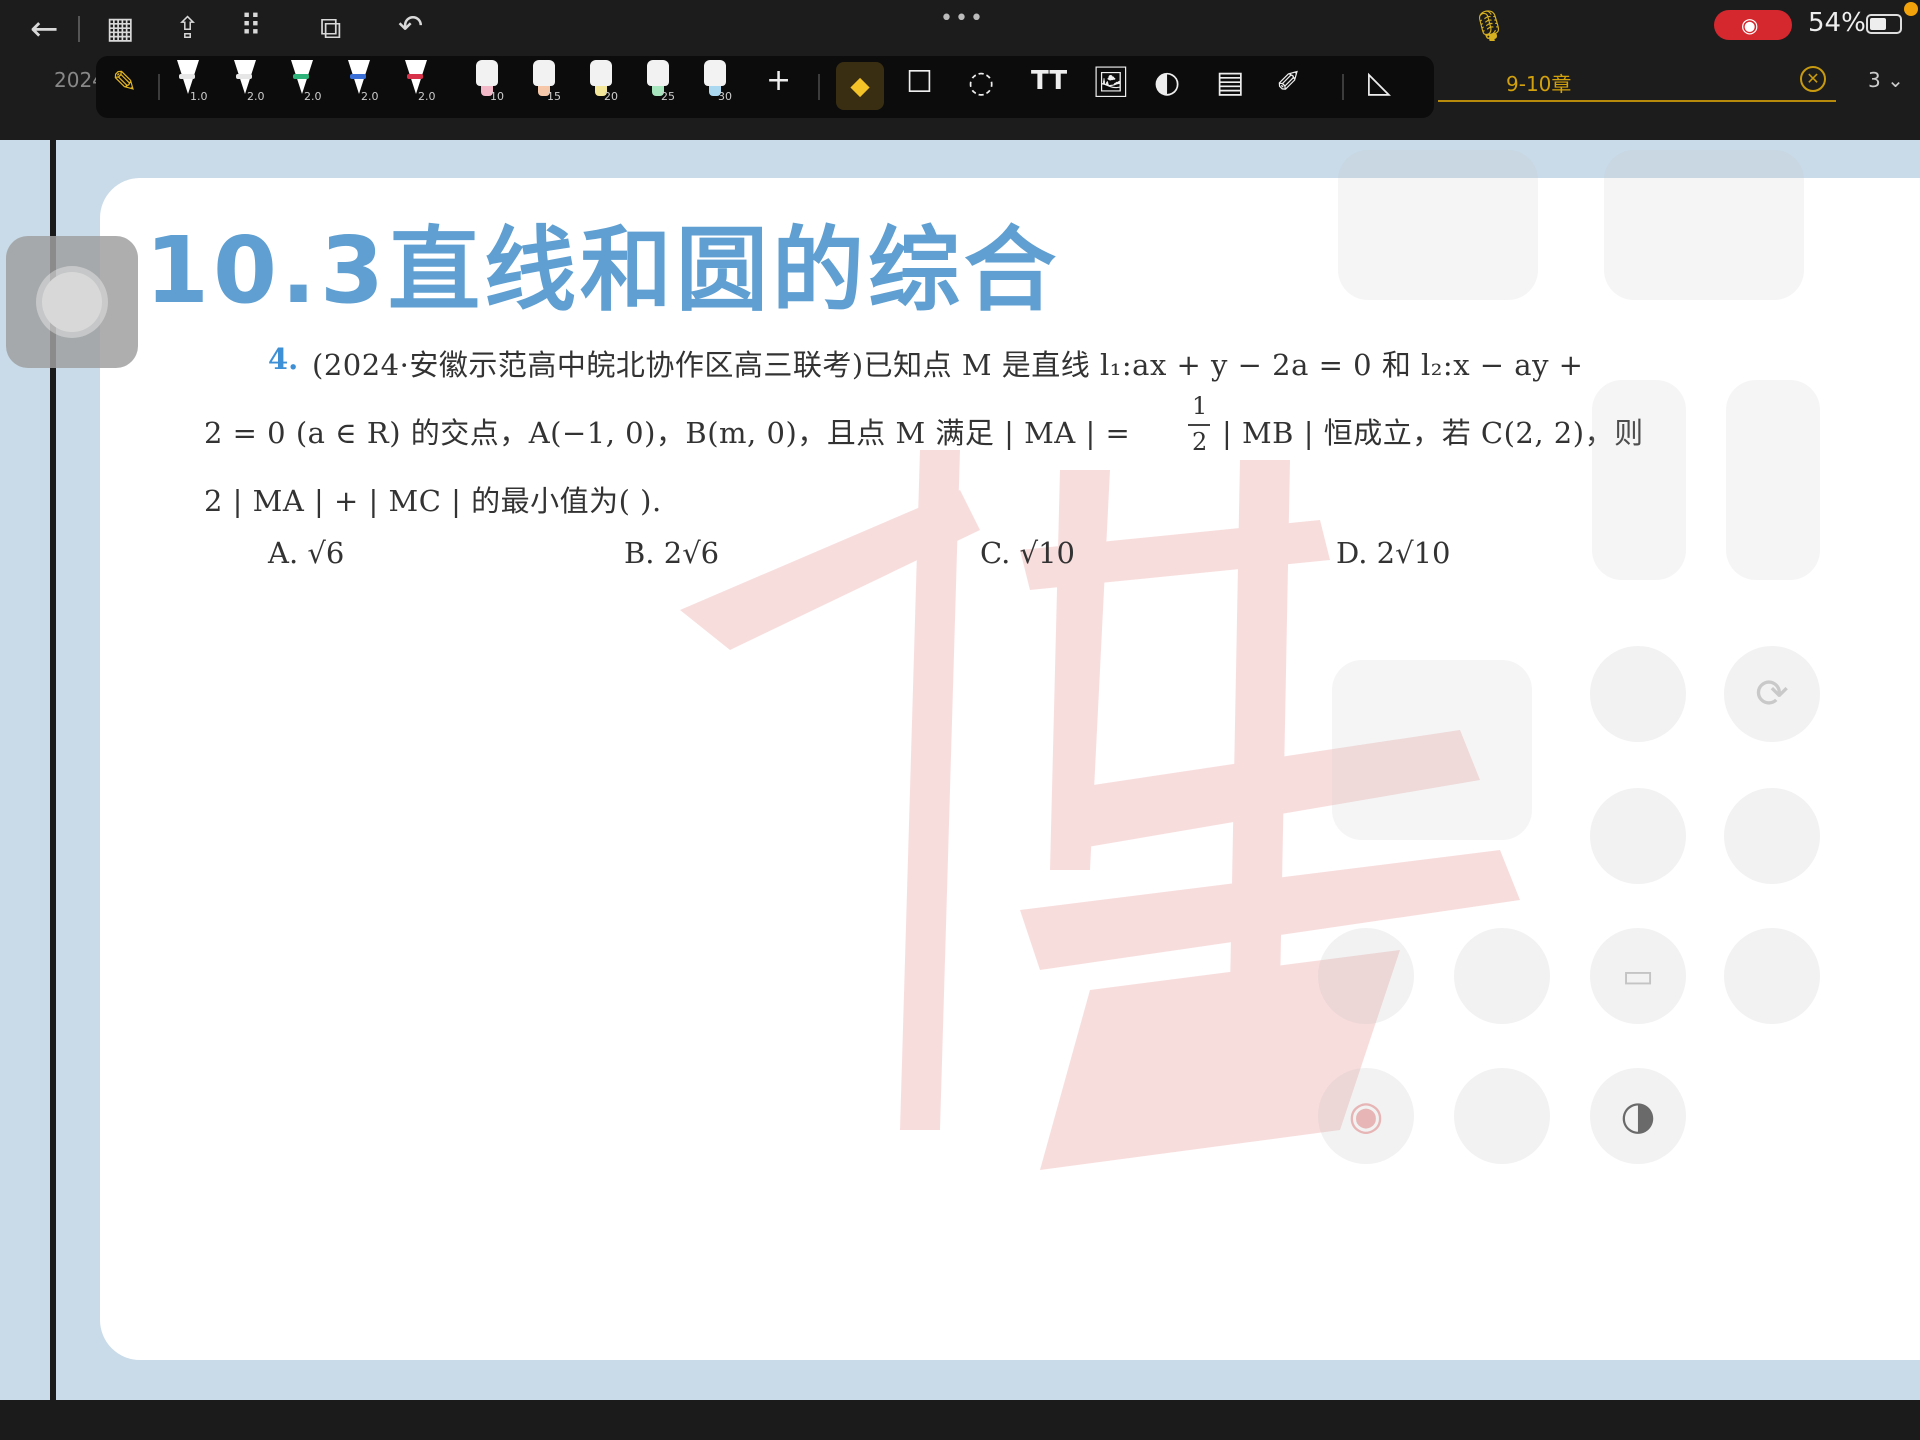 The image size is (1920, 1440). I want to click on option-d: D. 2√10, so click(1393, 553).